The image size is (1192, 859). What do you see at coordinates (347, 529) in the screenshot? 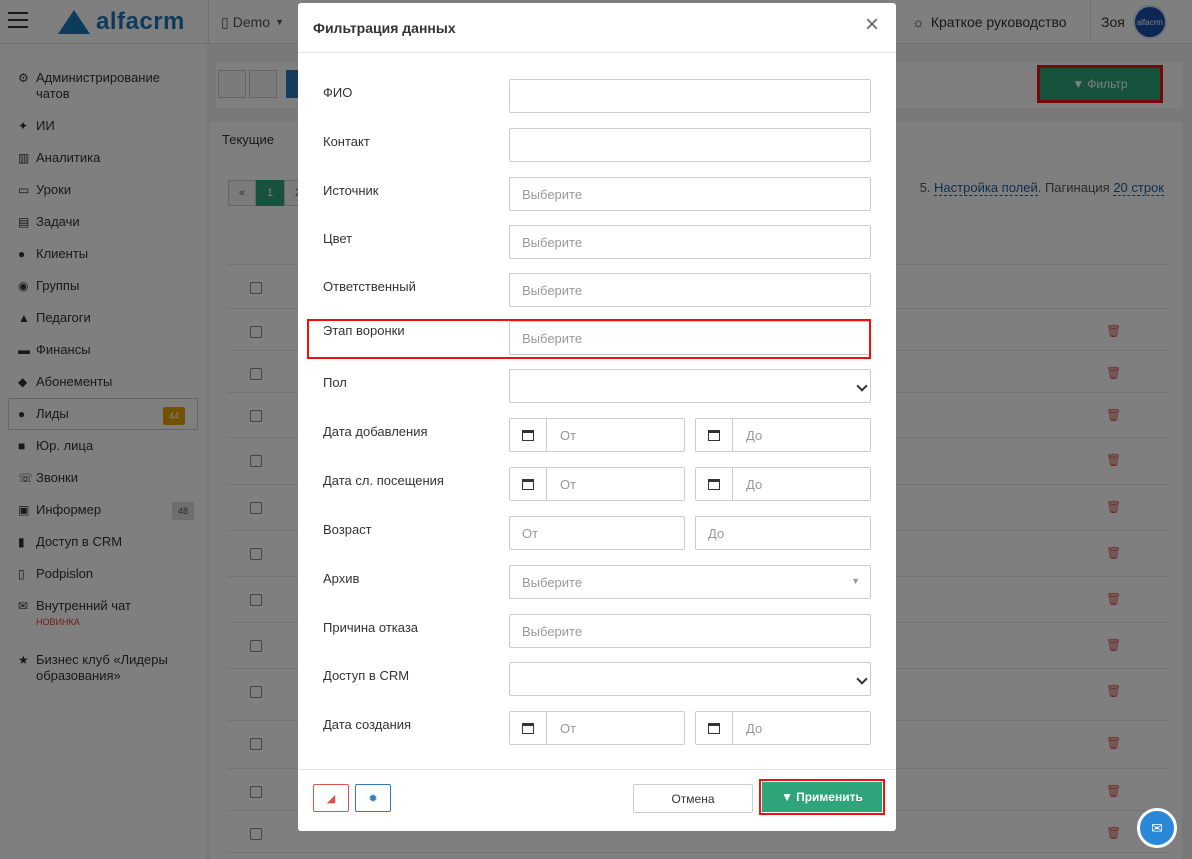
I see `age-label: Возраст` at bounding box center [347, 529].